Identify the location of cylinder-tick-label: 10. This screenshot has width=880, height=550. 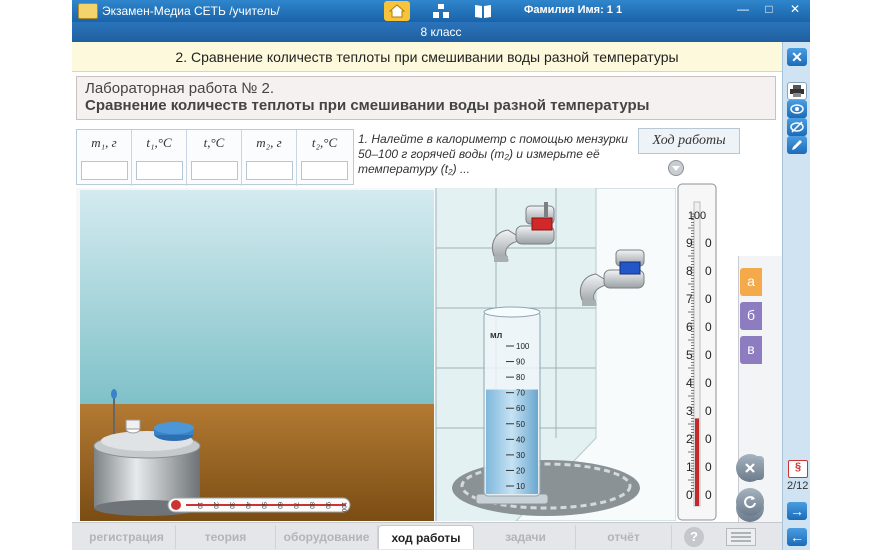
(520, 486).